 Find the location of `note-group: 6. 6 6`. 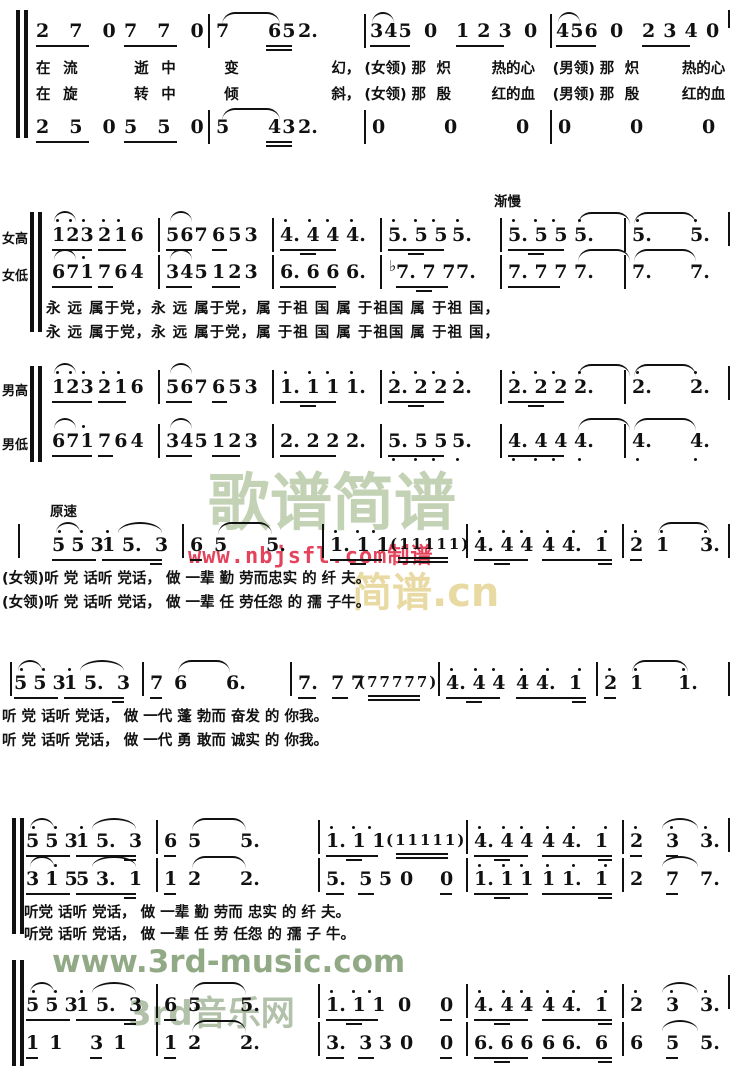

note-group: 6. 6 6 is located at coordinates (310, 272).